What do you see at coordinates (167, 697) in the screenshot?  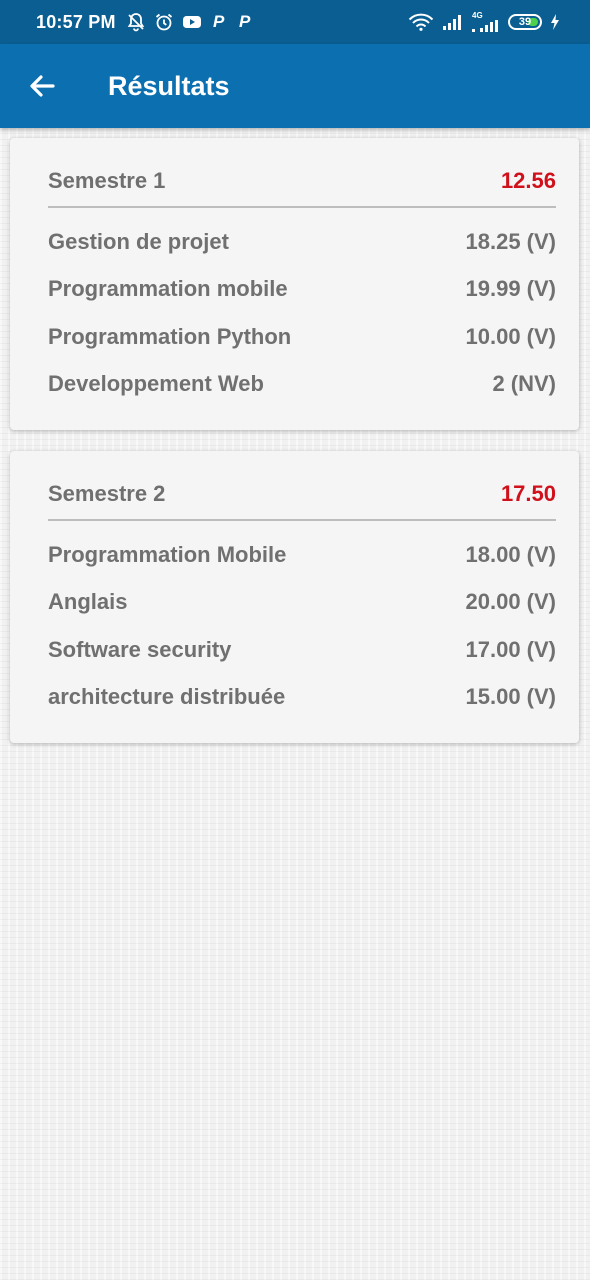 I see `course-name: architecture distribuée` at bounding box center [167, 697].